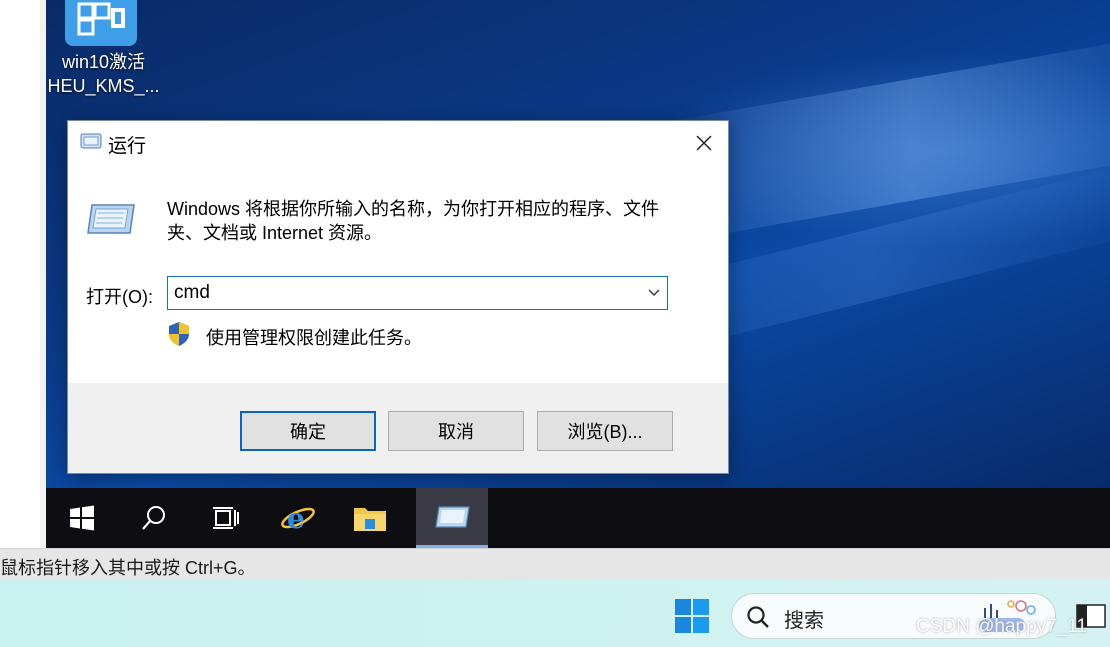 The height and width of the screenshot is (647, 1110). Describe the element at coordinates (101, 23) in the screenshot. I see `kms-activator-icon` at that location.